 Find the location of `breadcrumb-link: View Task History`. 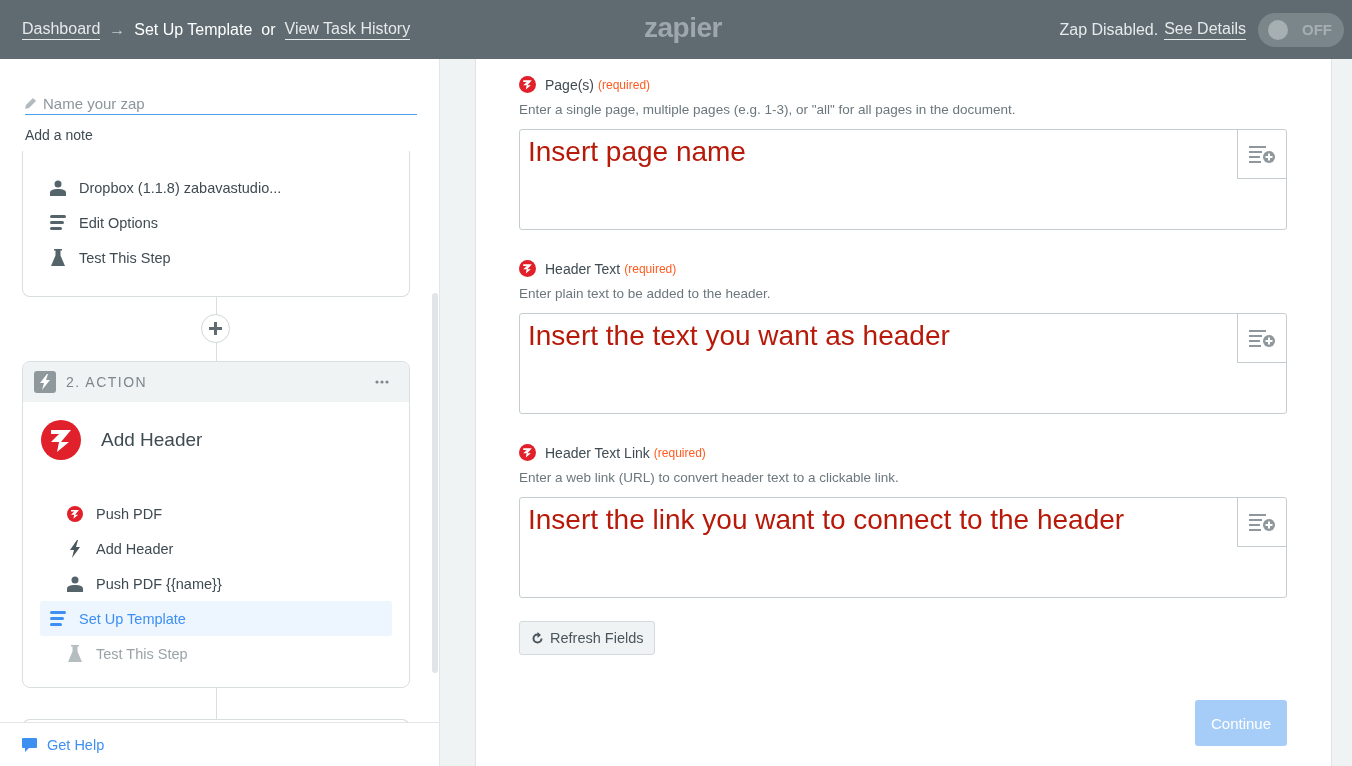

breadcrumb-link: View Task History is located at coordinates (347, 29).